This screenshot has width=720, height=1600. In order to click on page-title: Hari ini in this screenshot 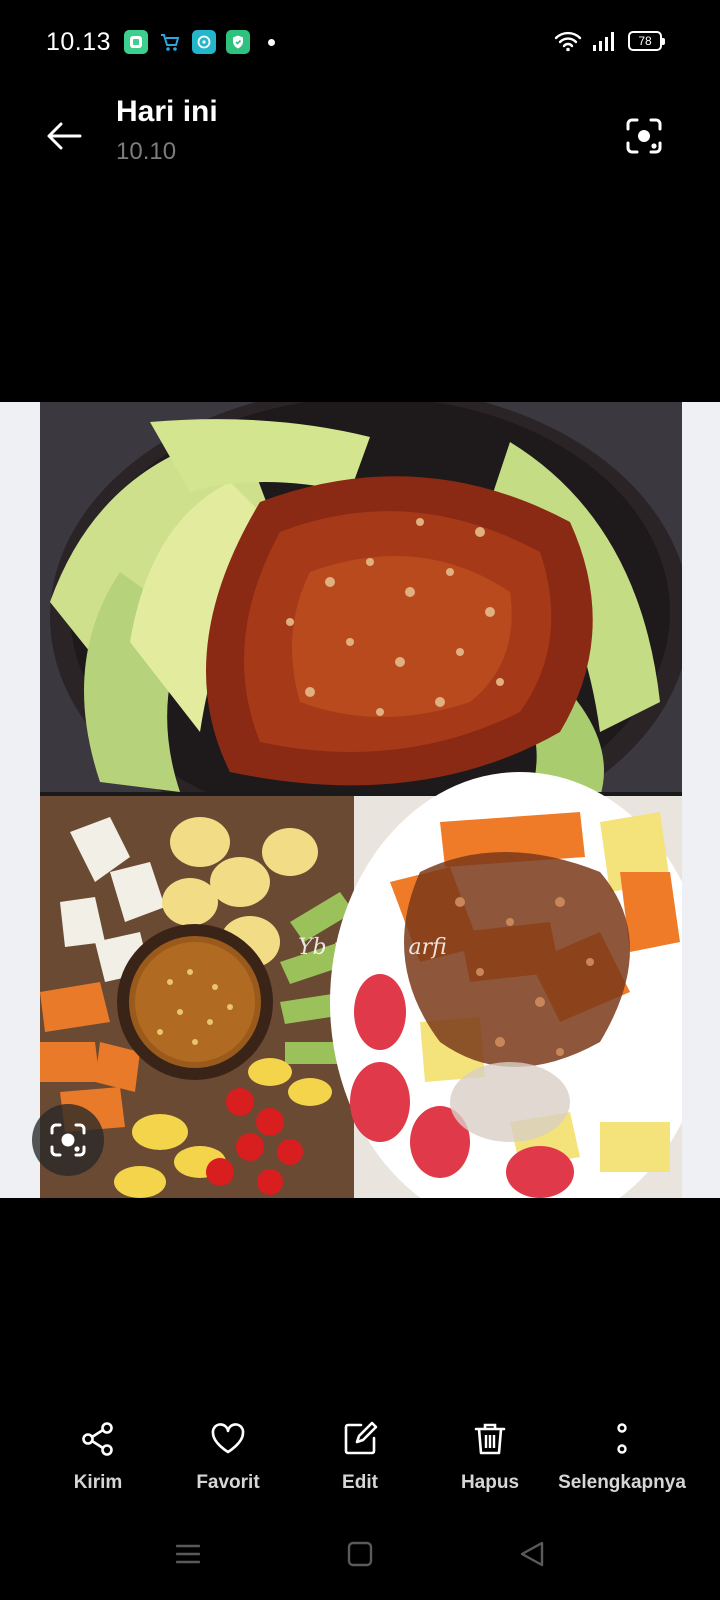, I will do `click(167, 111)`.